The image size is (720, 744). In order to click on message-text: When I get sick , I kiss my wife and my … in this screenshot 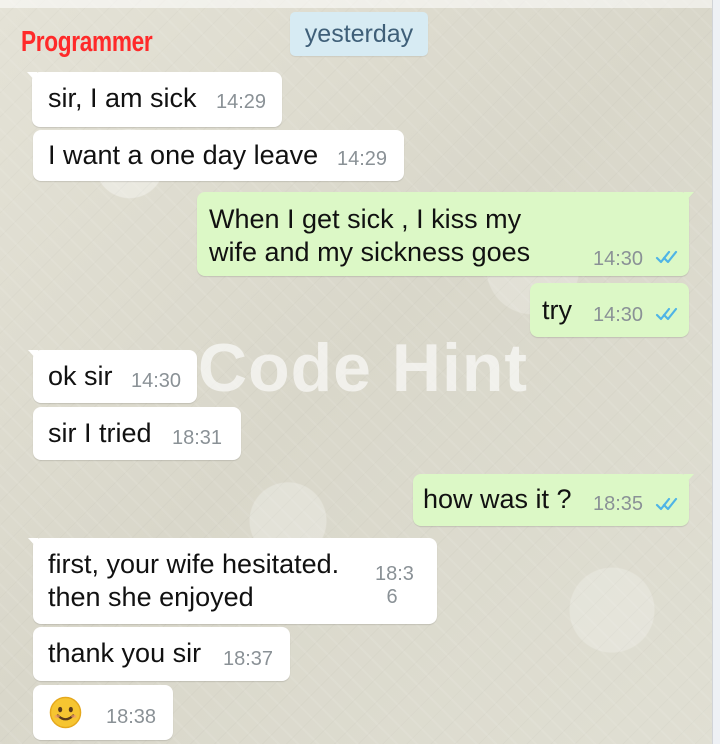, I will do `click(370, 235)`.